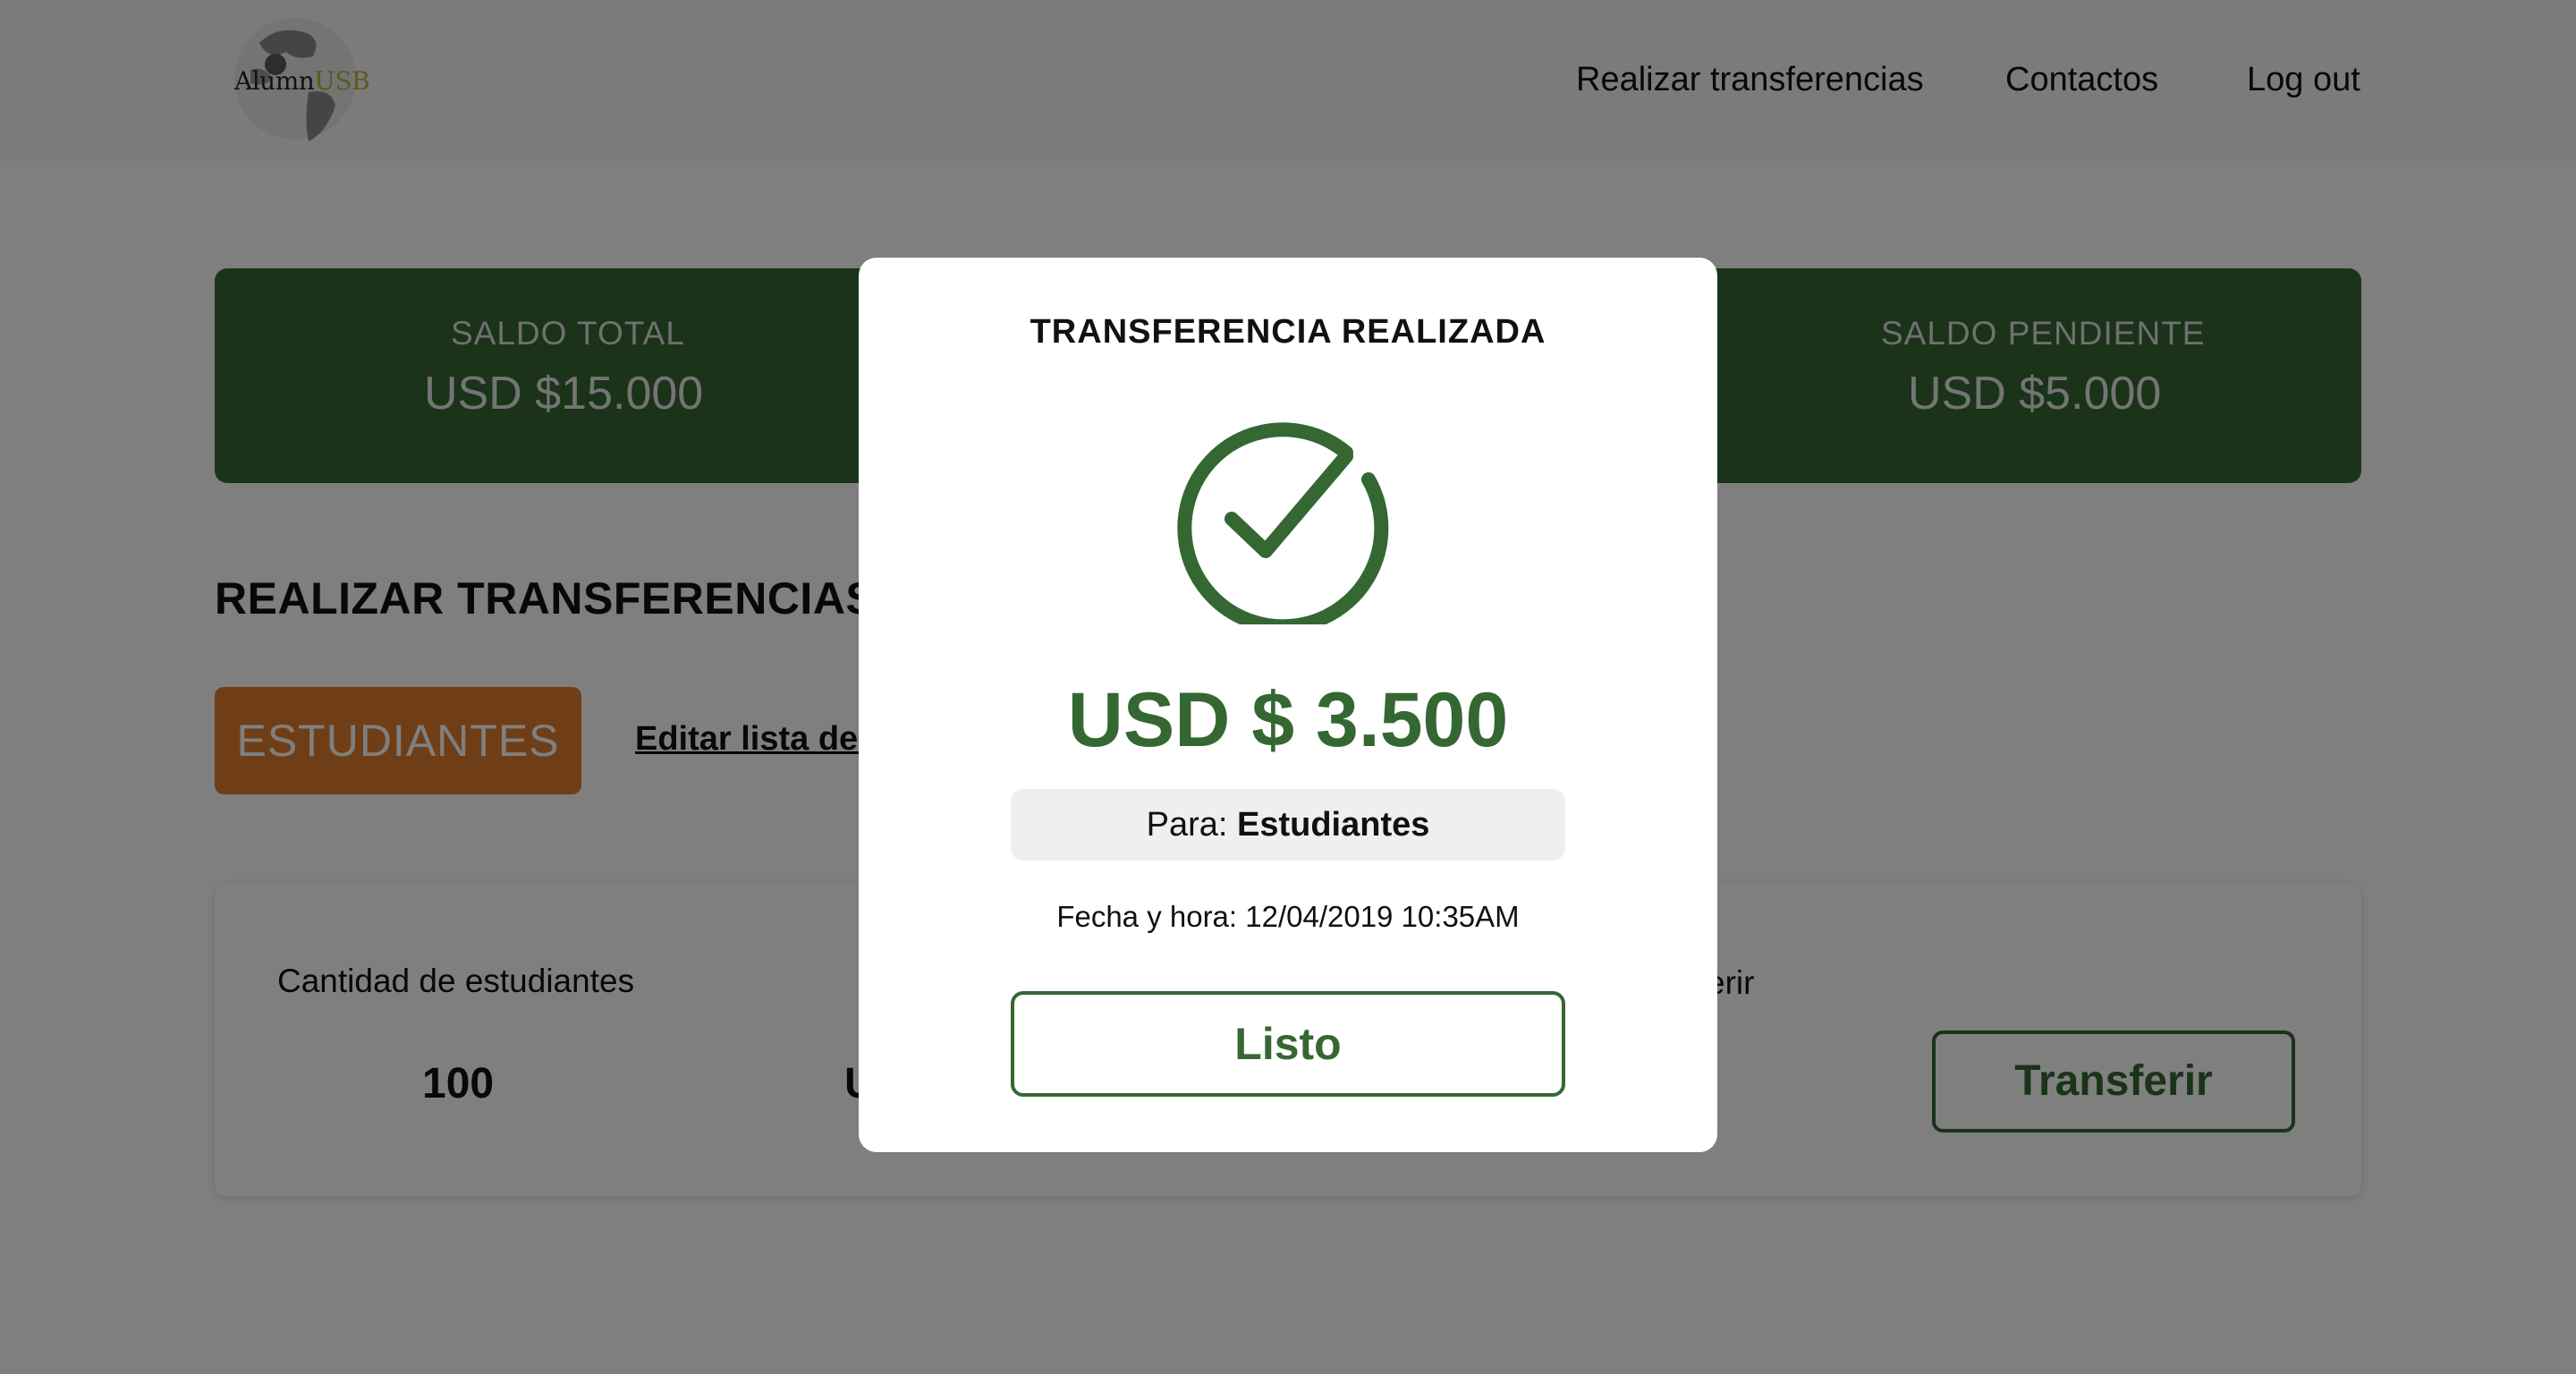 The width and height of the screenshot is (2576, 1374). What do you see at coordinates (1333, 825) in the screenshot?
I see `recipient-value: Estudiantes` at bounding box center [1333, 825].